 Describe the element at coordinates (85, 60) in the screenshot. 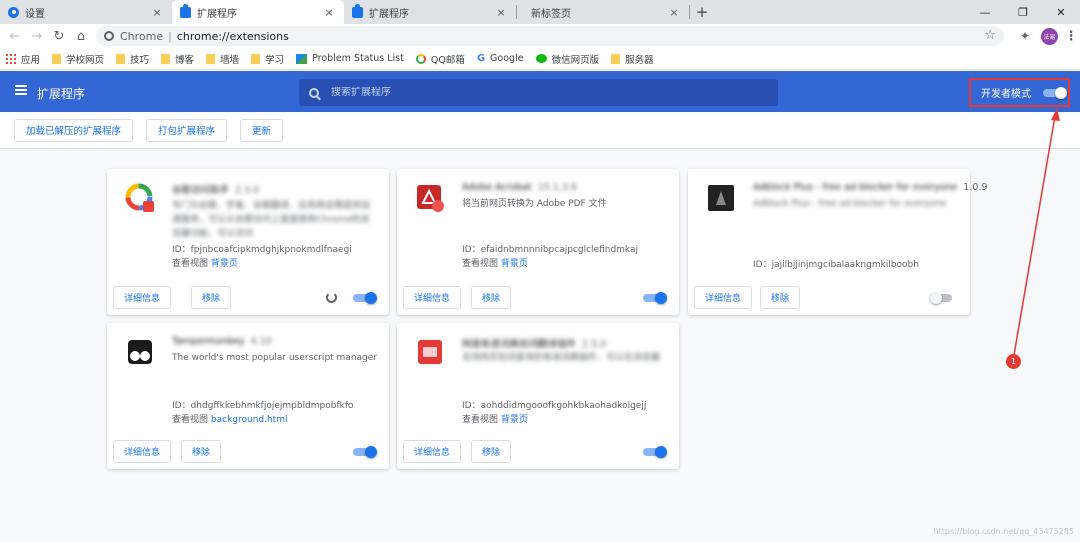

I see `bookmark-label: 学校网页` at that location.